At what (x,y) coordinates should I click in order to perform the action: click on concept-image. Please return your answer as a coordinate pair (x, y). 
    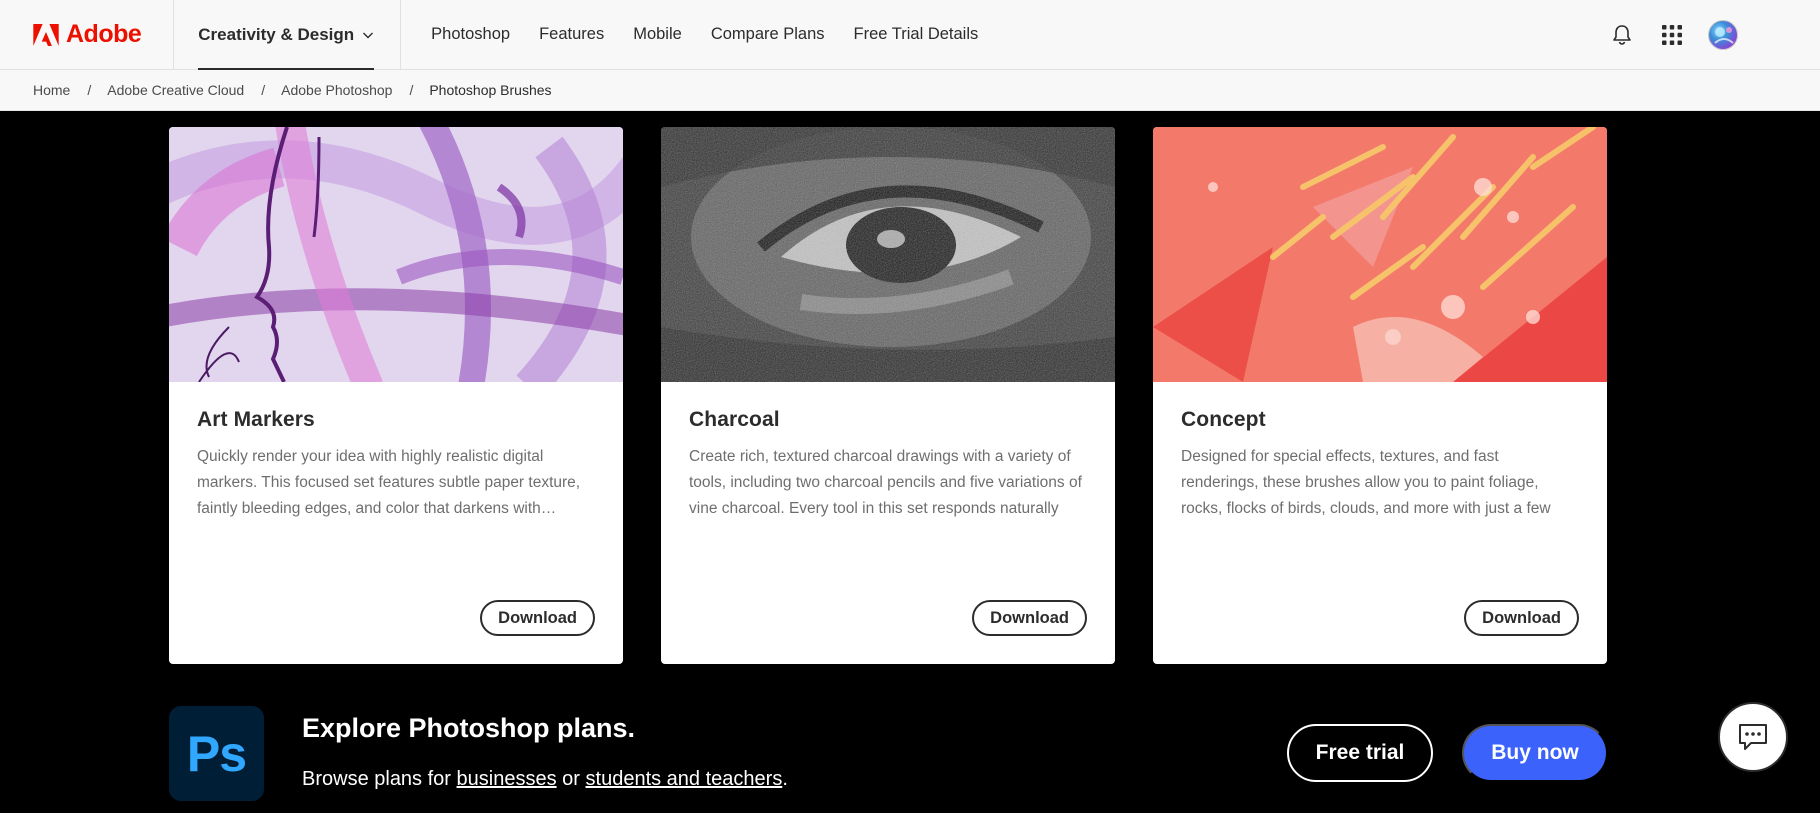
    Looking at the image, I should click on (1380, 254).